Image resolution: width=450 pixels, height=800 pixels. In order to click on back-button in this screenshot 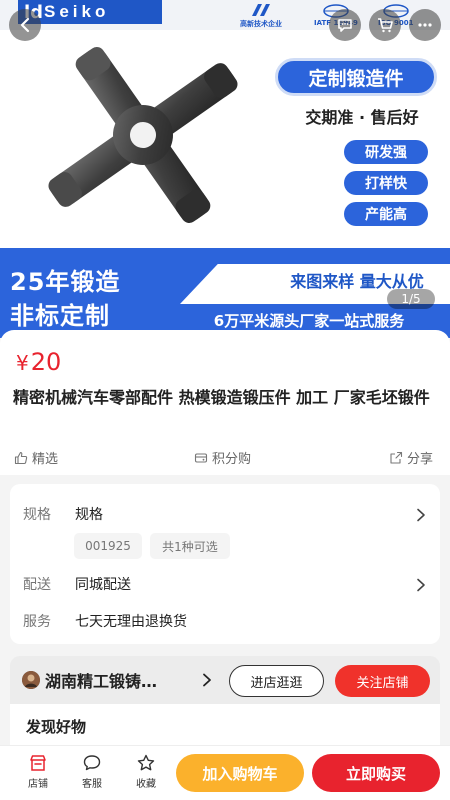, I will do `click(25, 25)`.